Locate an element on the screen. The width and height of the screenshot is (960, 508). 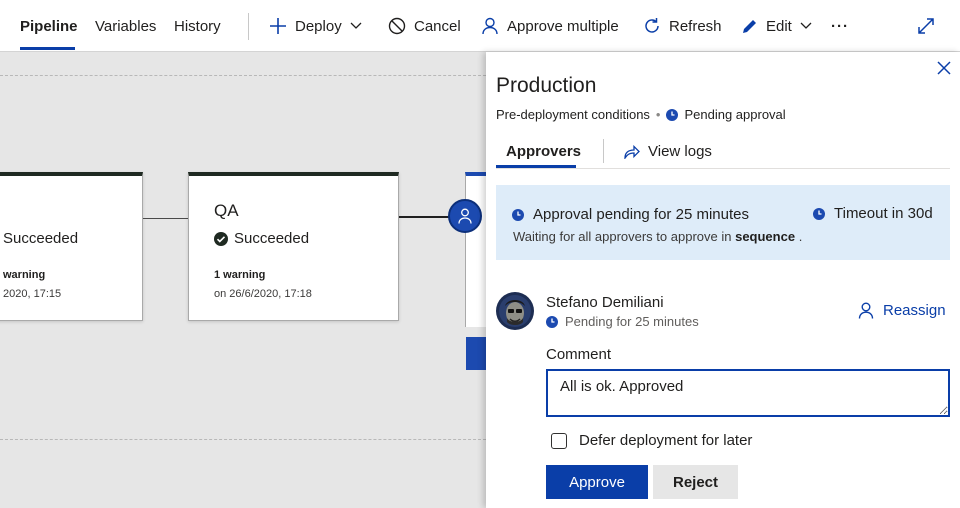
comment-label: Comment is located at coordinates (579, 354).